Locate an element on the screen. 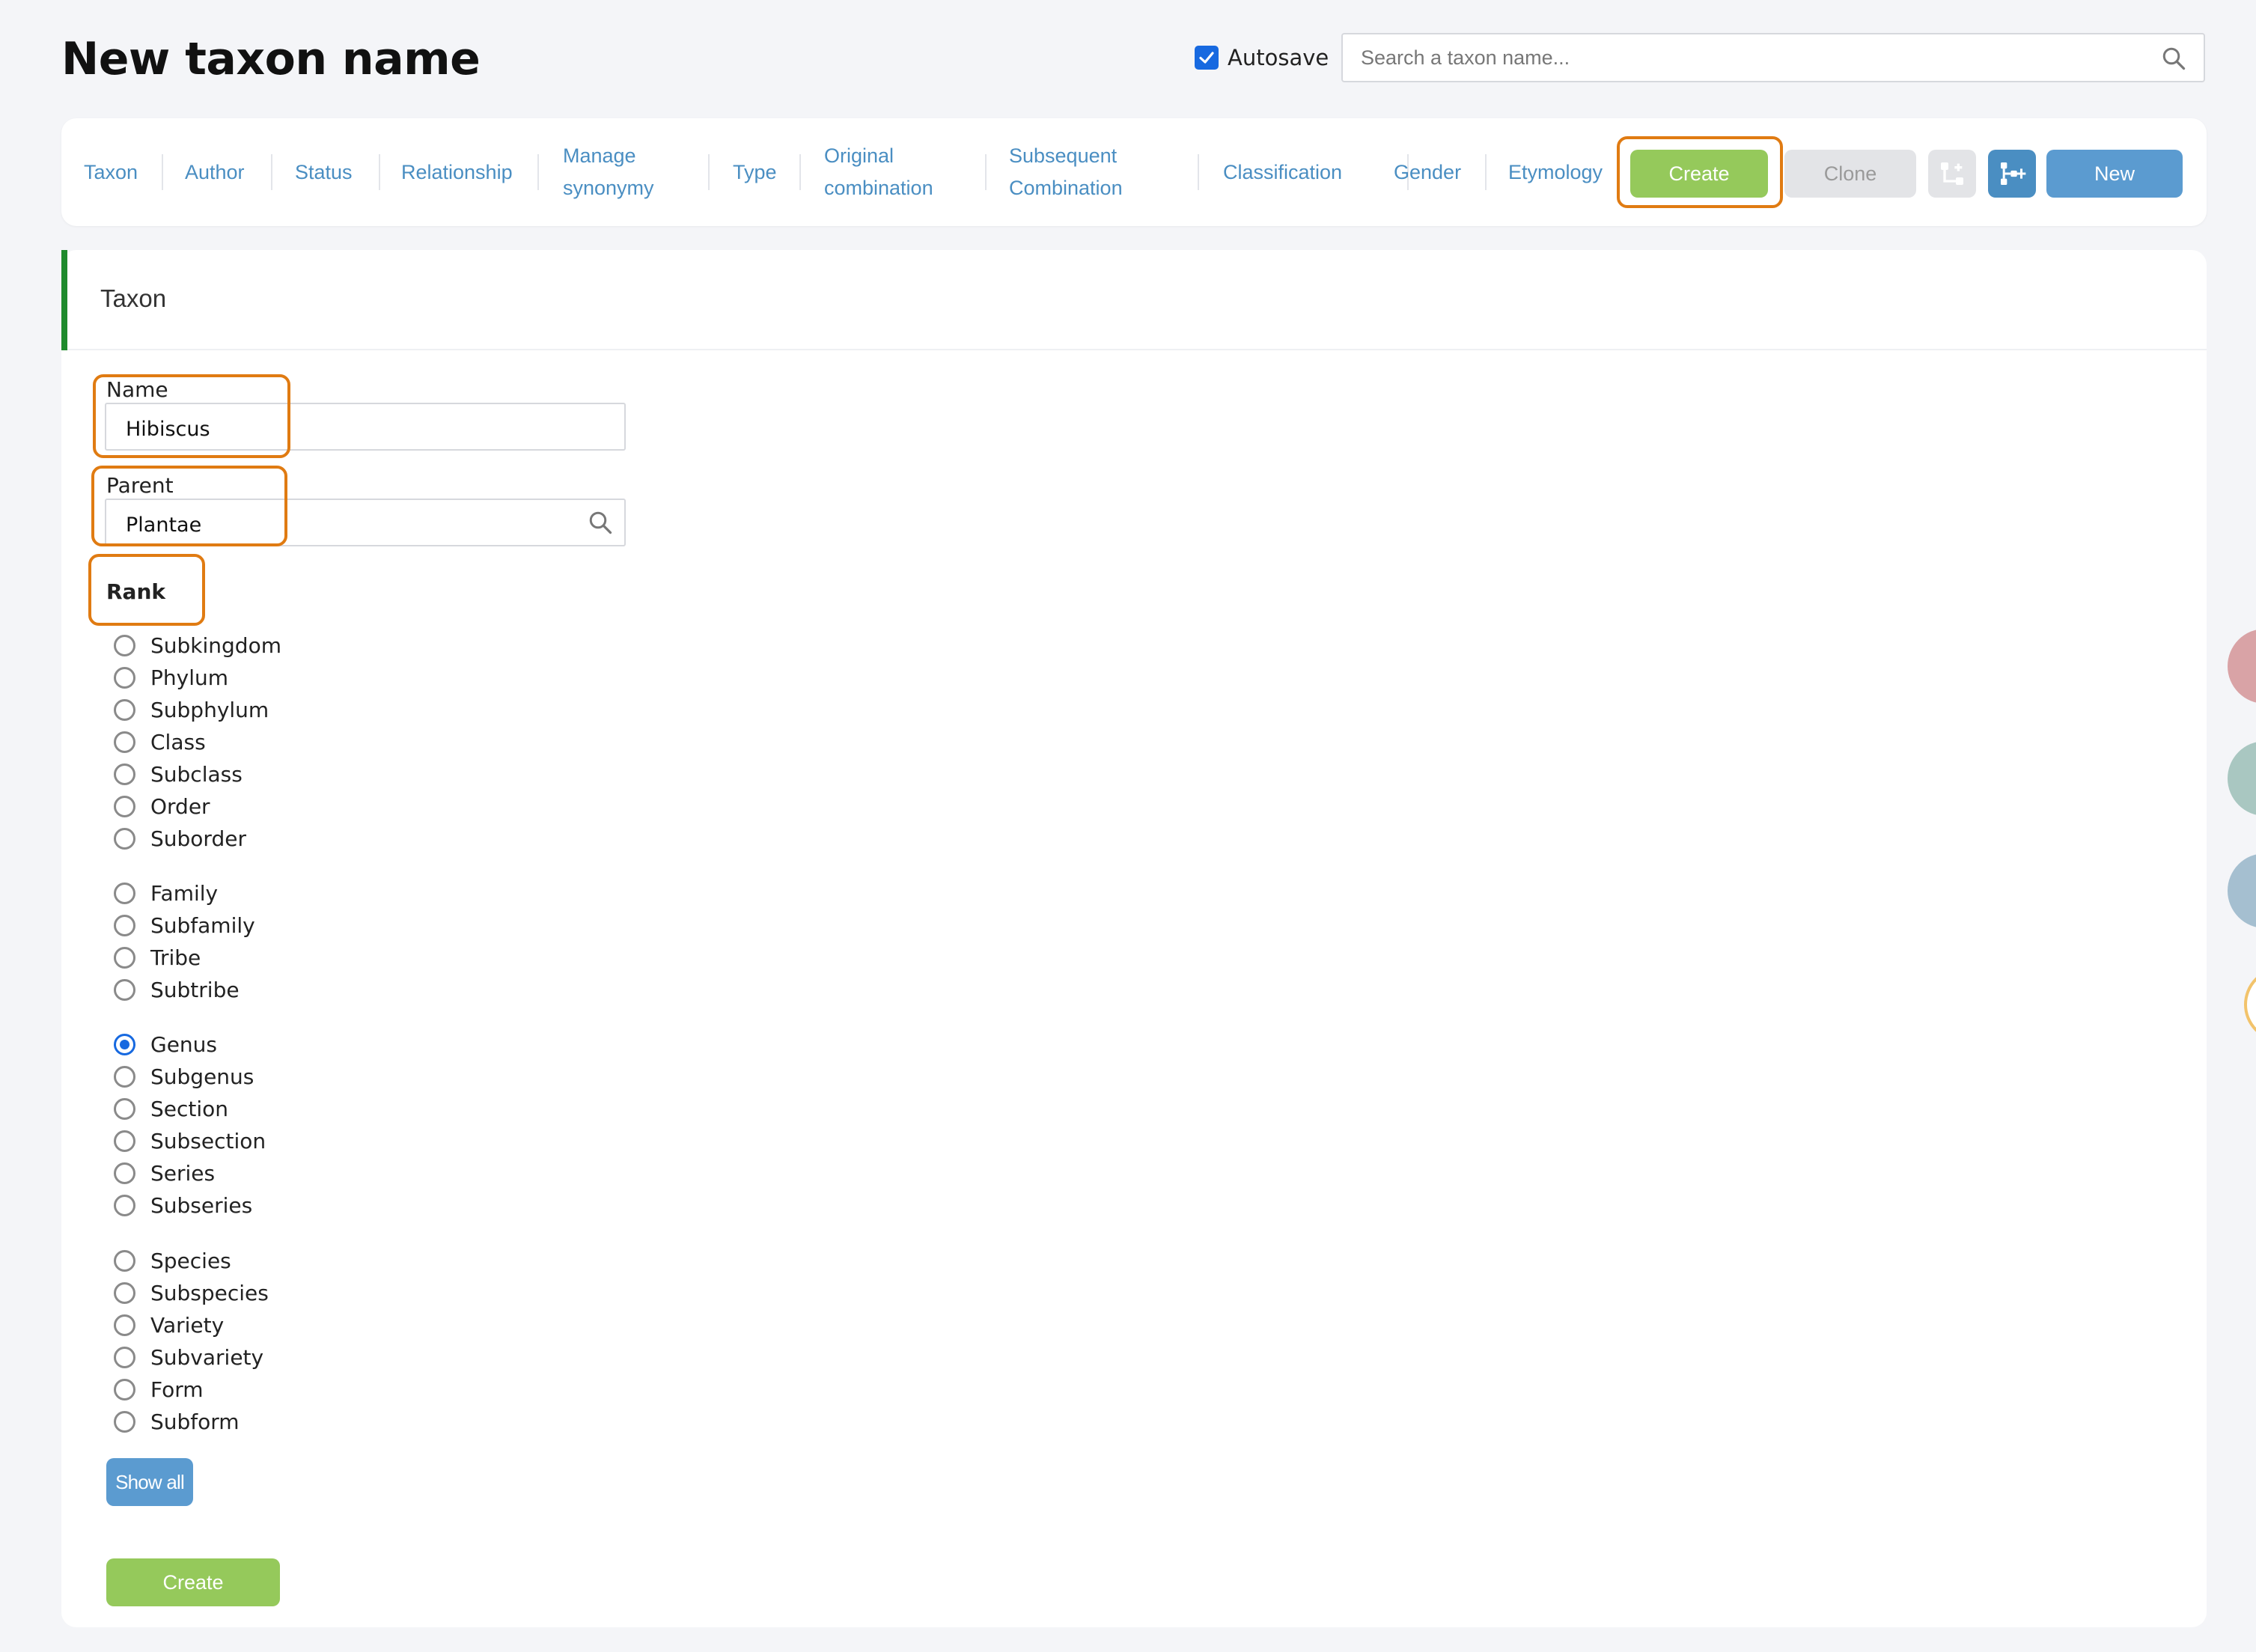 The image size is (2256, 1652). nav-label: Etymology is located at coordinates (1556, 171).